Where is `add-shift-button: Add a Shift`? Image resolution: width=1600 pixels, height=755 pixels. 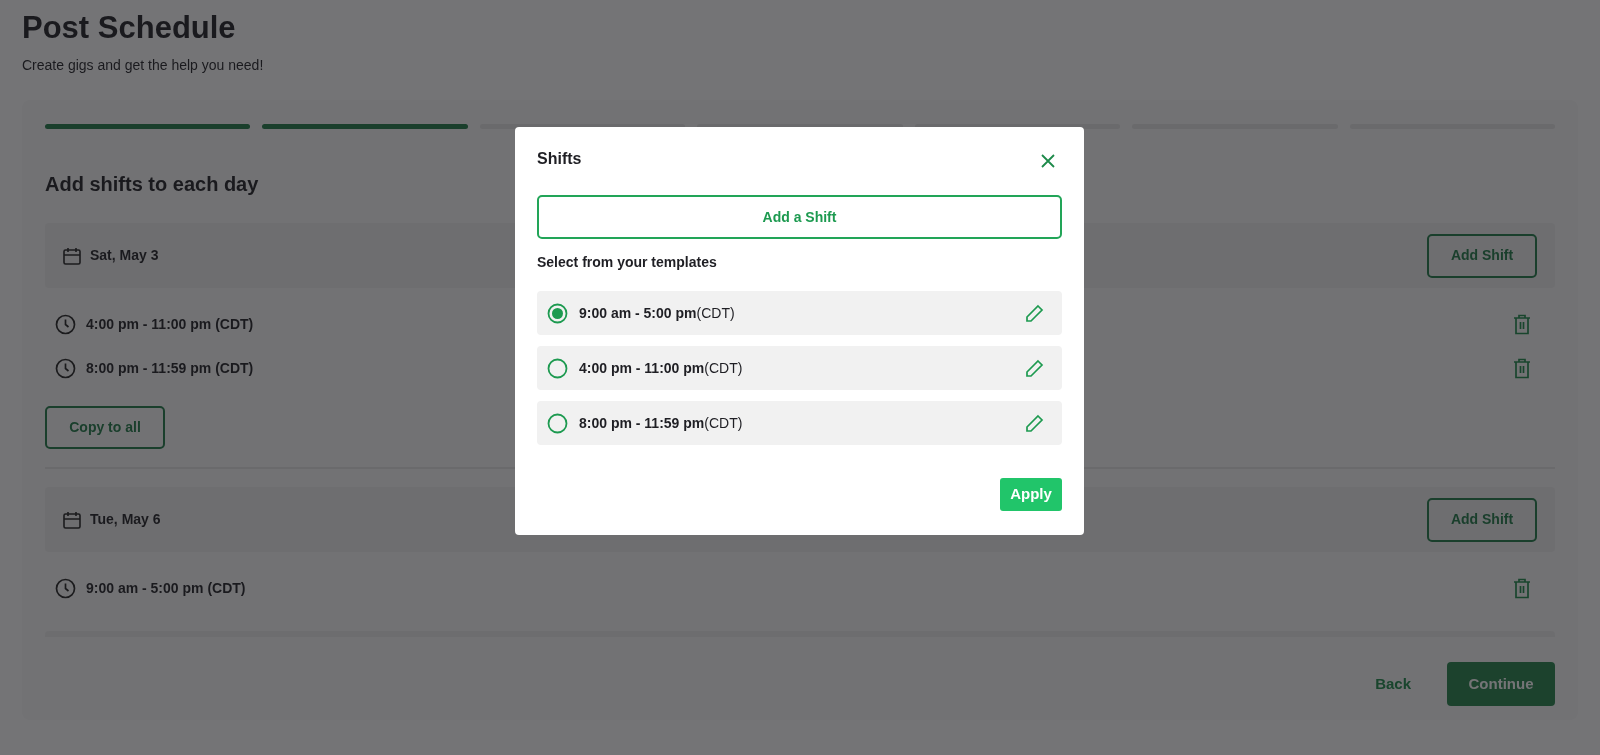
add-shift-button: Add a Shift is located at coordinates (799, 217).